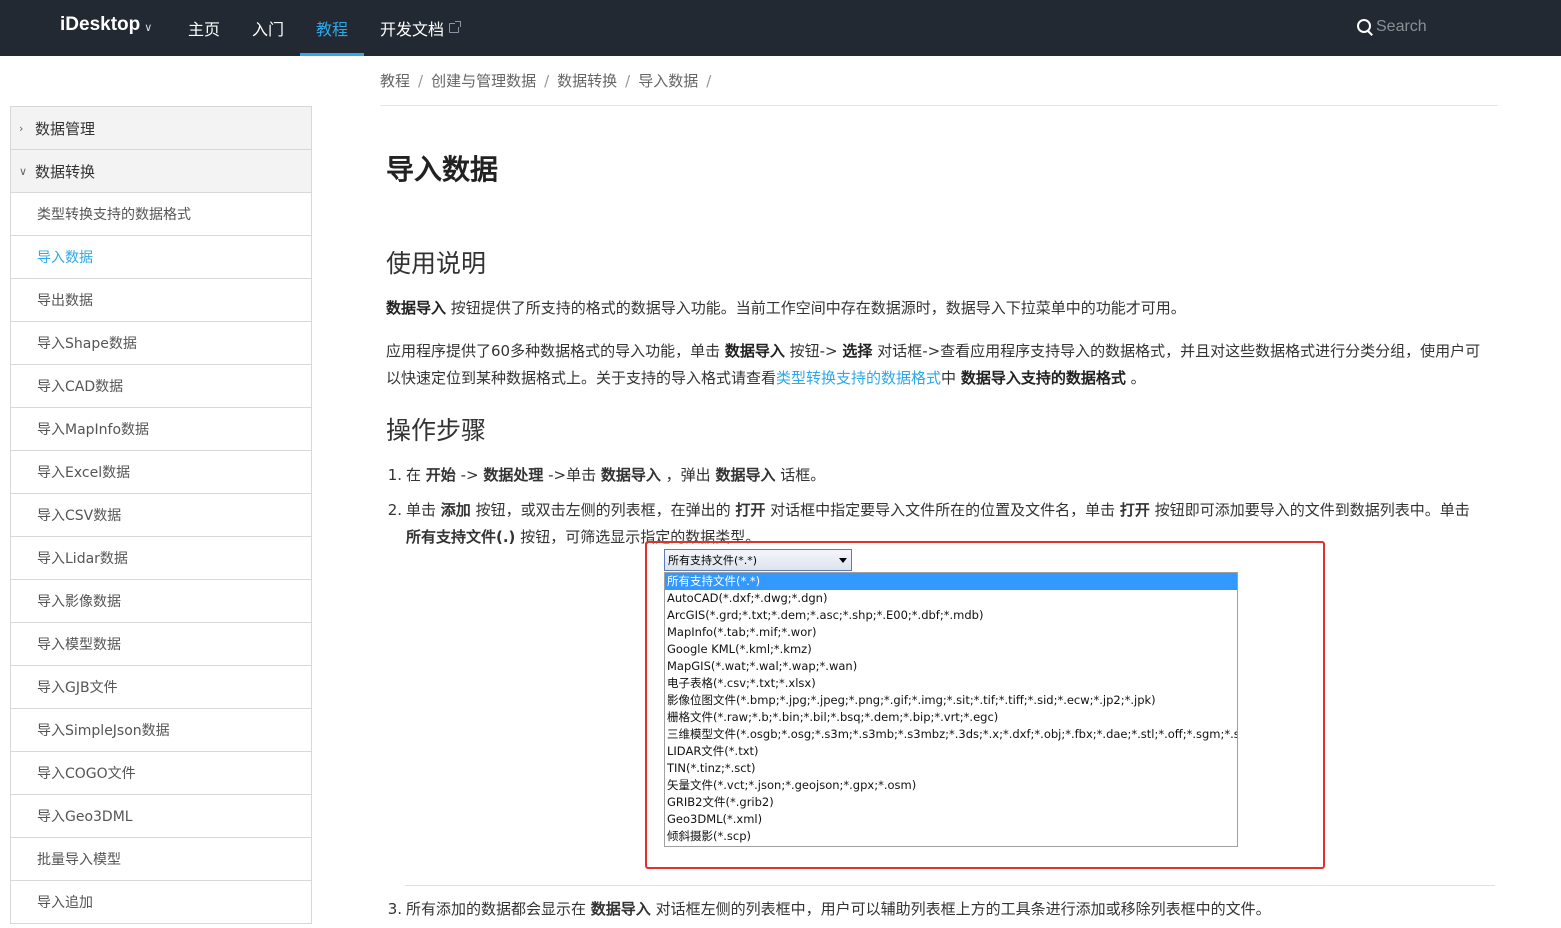 Image resolution: width=1561 pixels, height=928 pixels. I want to click on text: 话框。, so click(800, 475).